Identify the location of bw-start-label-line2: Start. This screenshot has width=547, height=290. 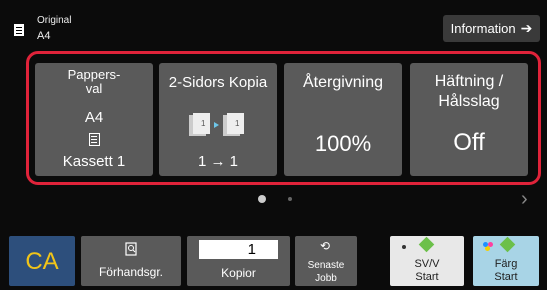
(427, 277).